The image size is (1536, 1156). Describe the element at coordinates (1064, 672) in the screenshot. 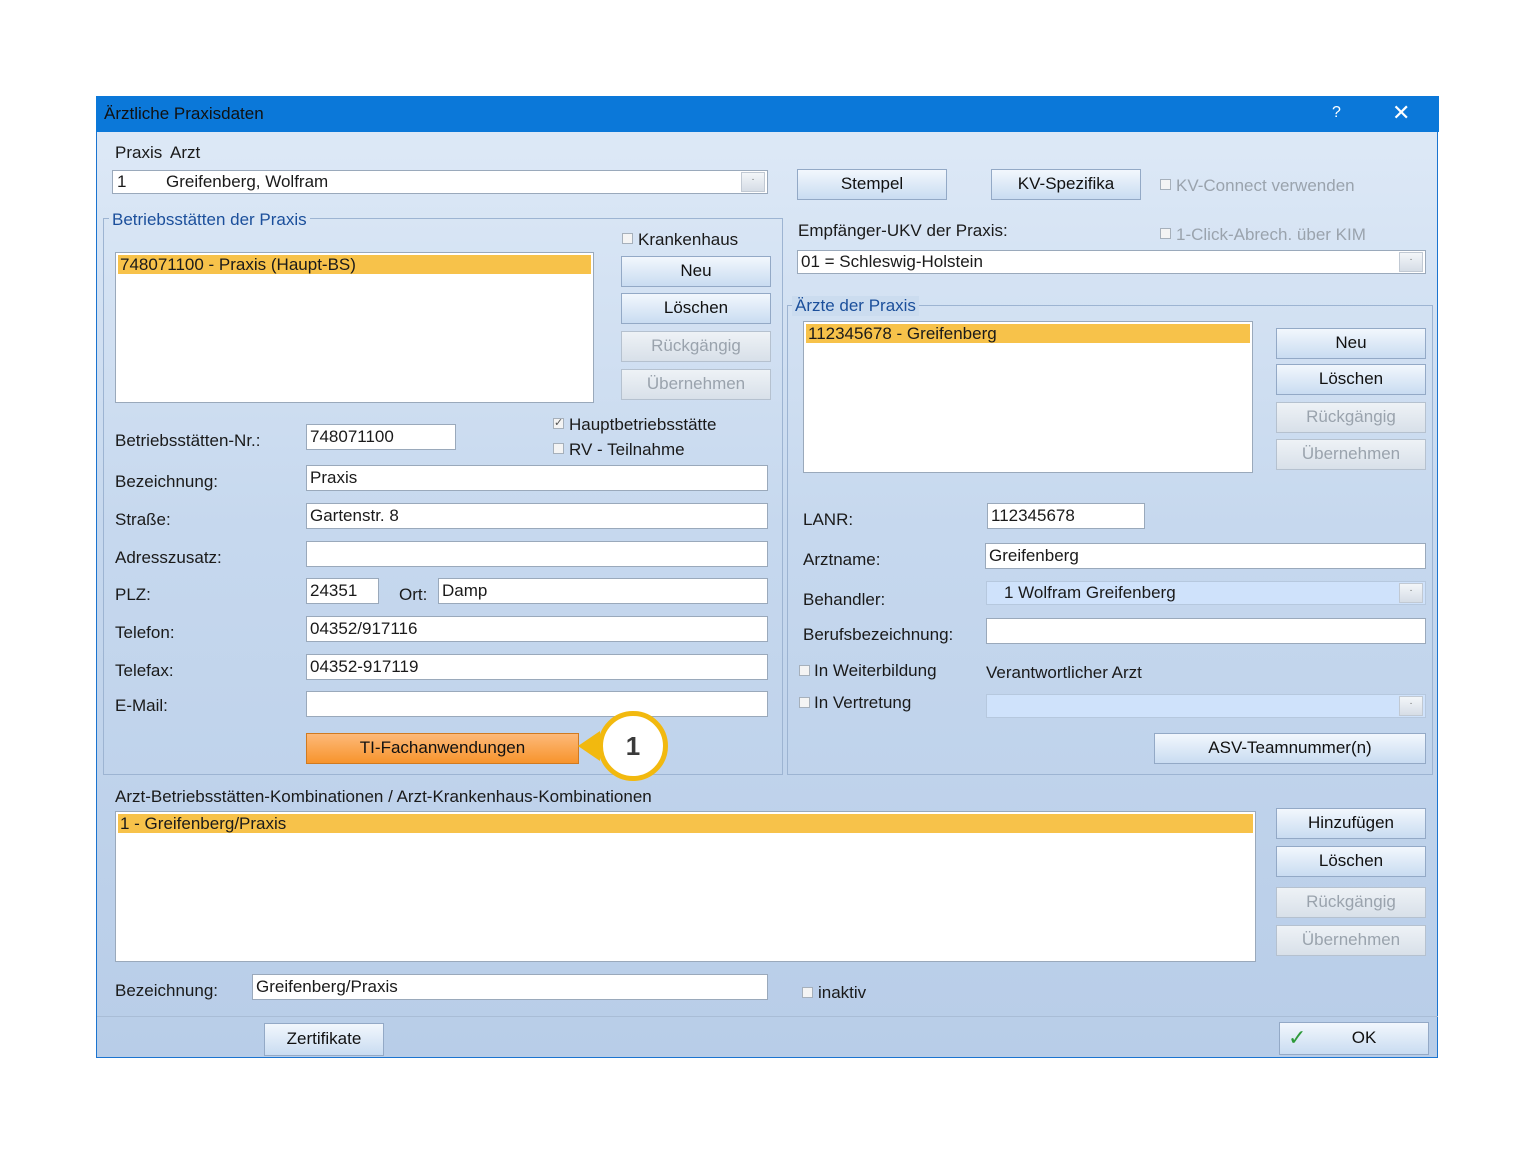

I see `verantwortlicher-arzt-label: Verantwortlicher Arzt` at that location.